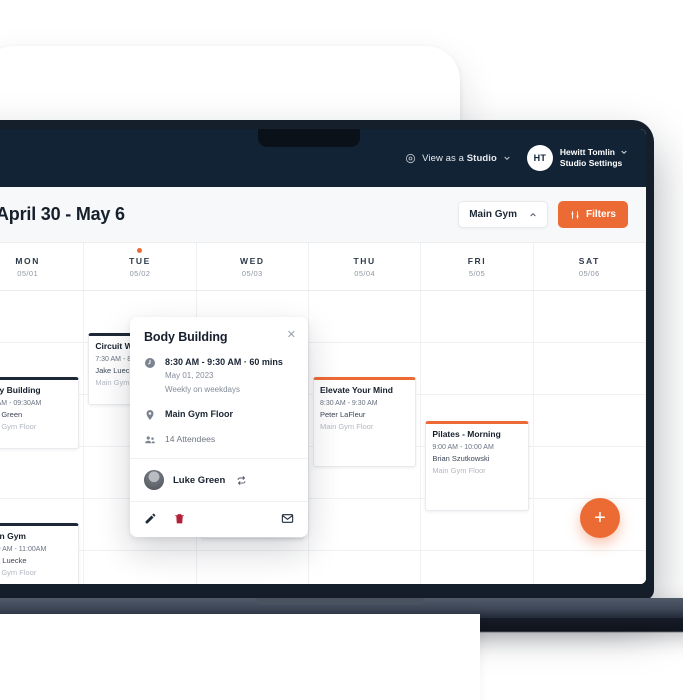 Image resolution: width=683 pixels, height=700 pixels. Describe the element at coordinates (291, 335) in the screenshot. I see `close-icon: ✕` at that location.